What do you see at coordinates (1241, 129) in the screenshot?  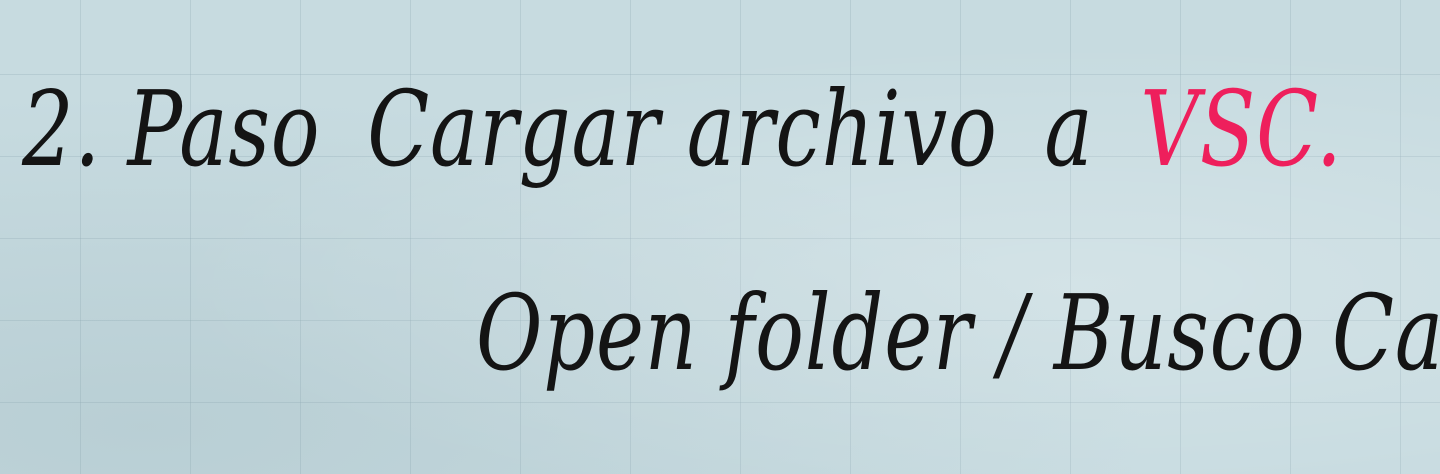 I see `target-highlight: VSC.` at bounding box center [1241, 129].